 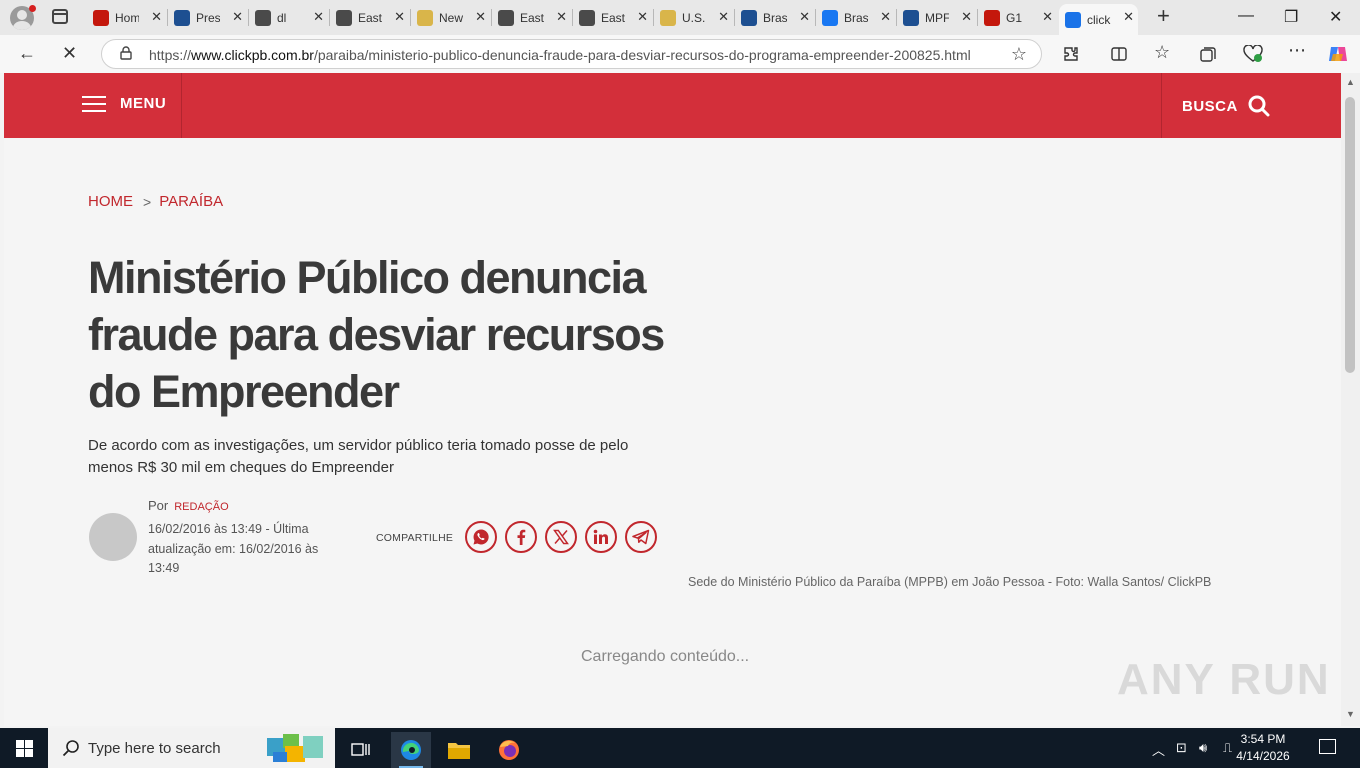 I want to click on search-button: BUSCA, so click(x=1226, y=106).